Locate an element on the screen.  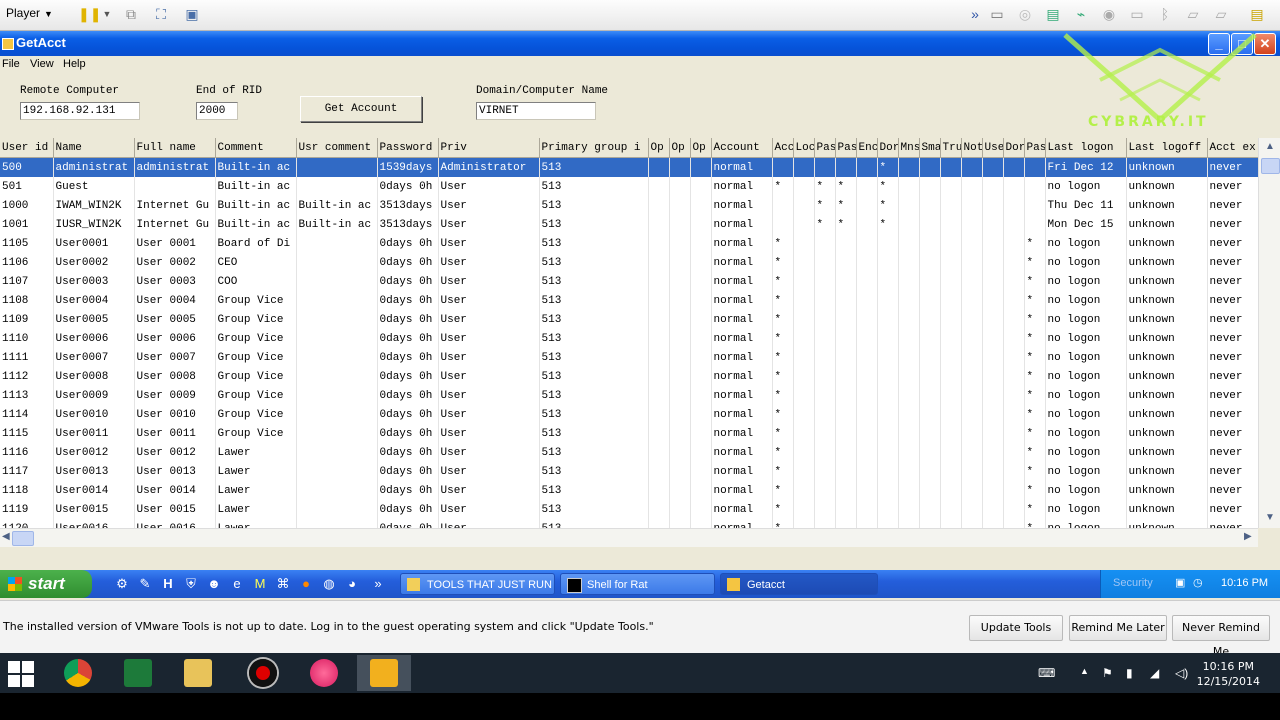
column-header: Name is located at coordinates (94, 148).